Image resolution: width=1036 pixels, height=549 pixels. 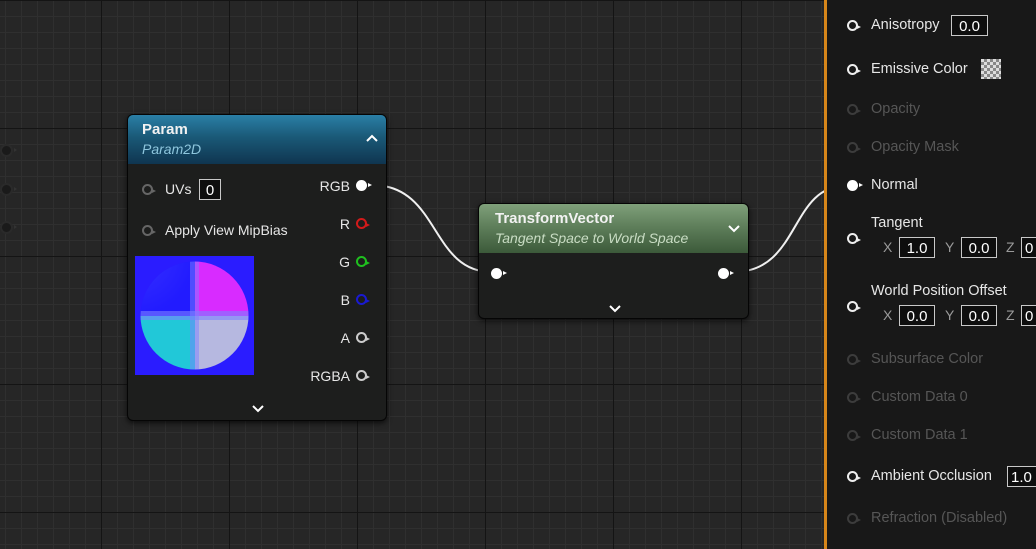 I want to click on uvs-input-pin, so click(x=149, y=189).